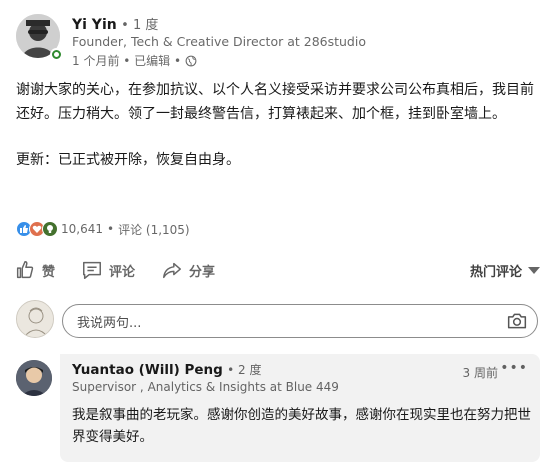 The height and width of the screenshot is (464, 550). Describe the element at coordinates (301, 426) in the screenshot. I see `comment-text: 我是叙事曲的老玩家。感谢你创造的美好故事，感谢你在现实里也在努力把世界变得美好。` at that location.